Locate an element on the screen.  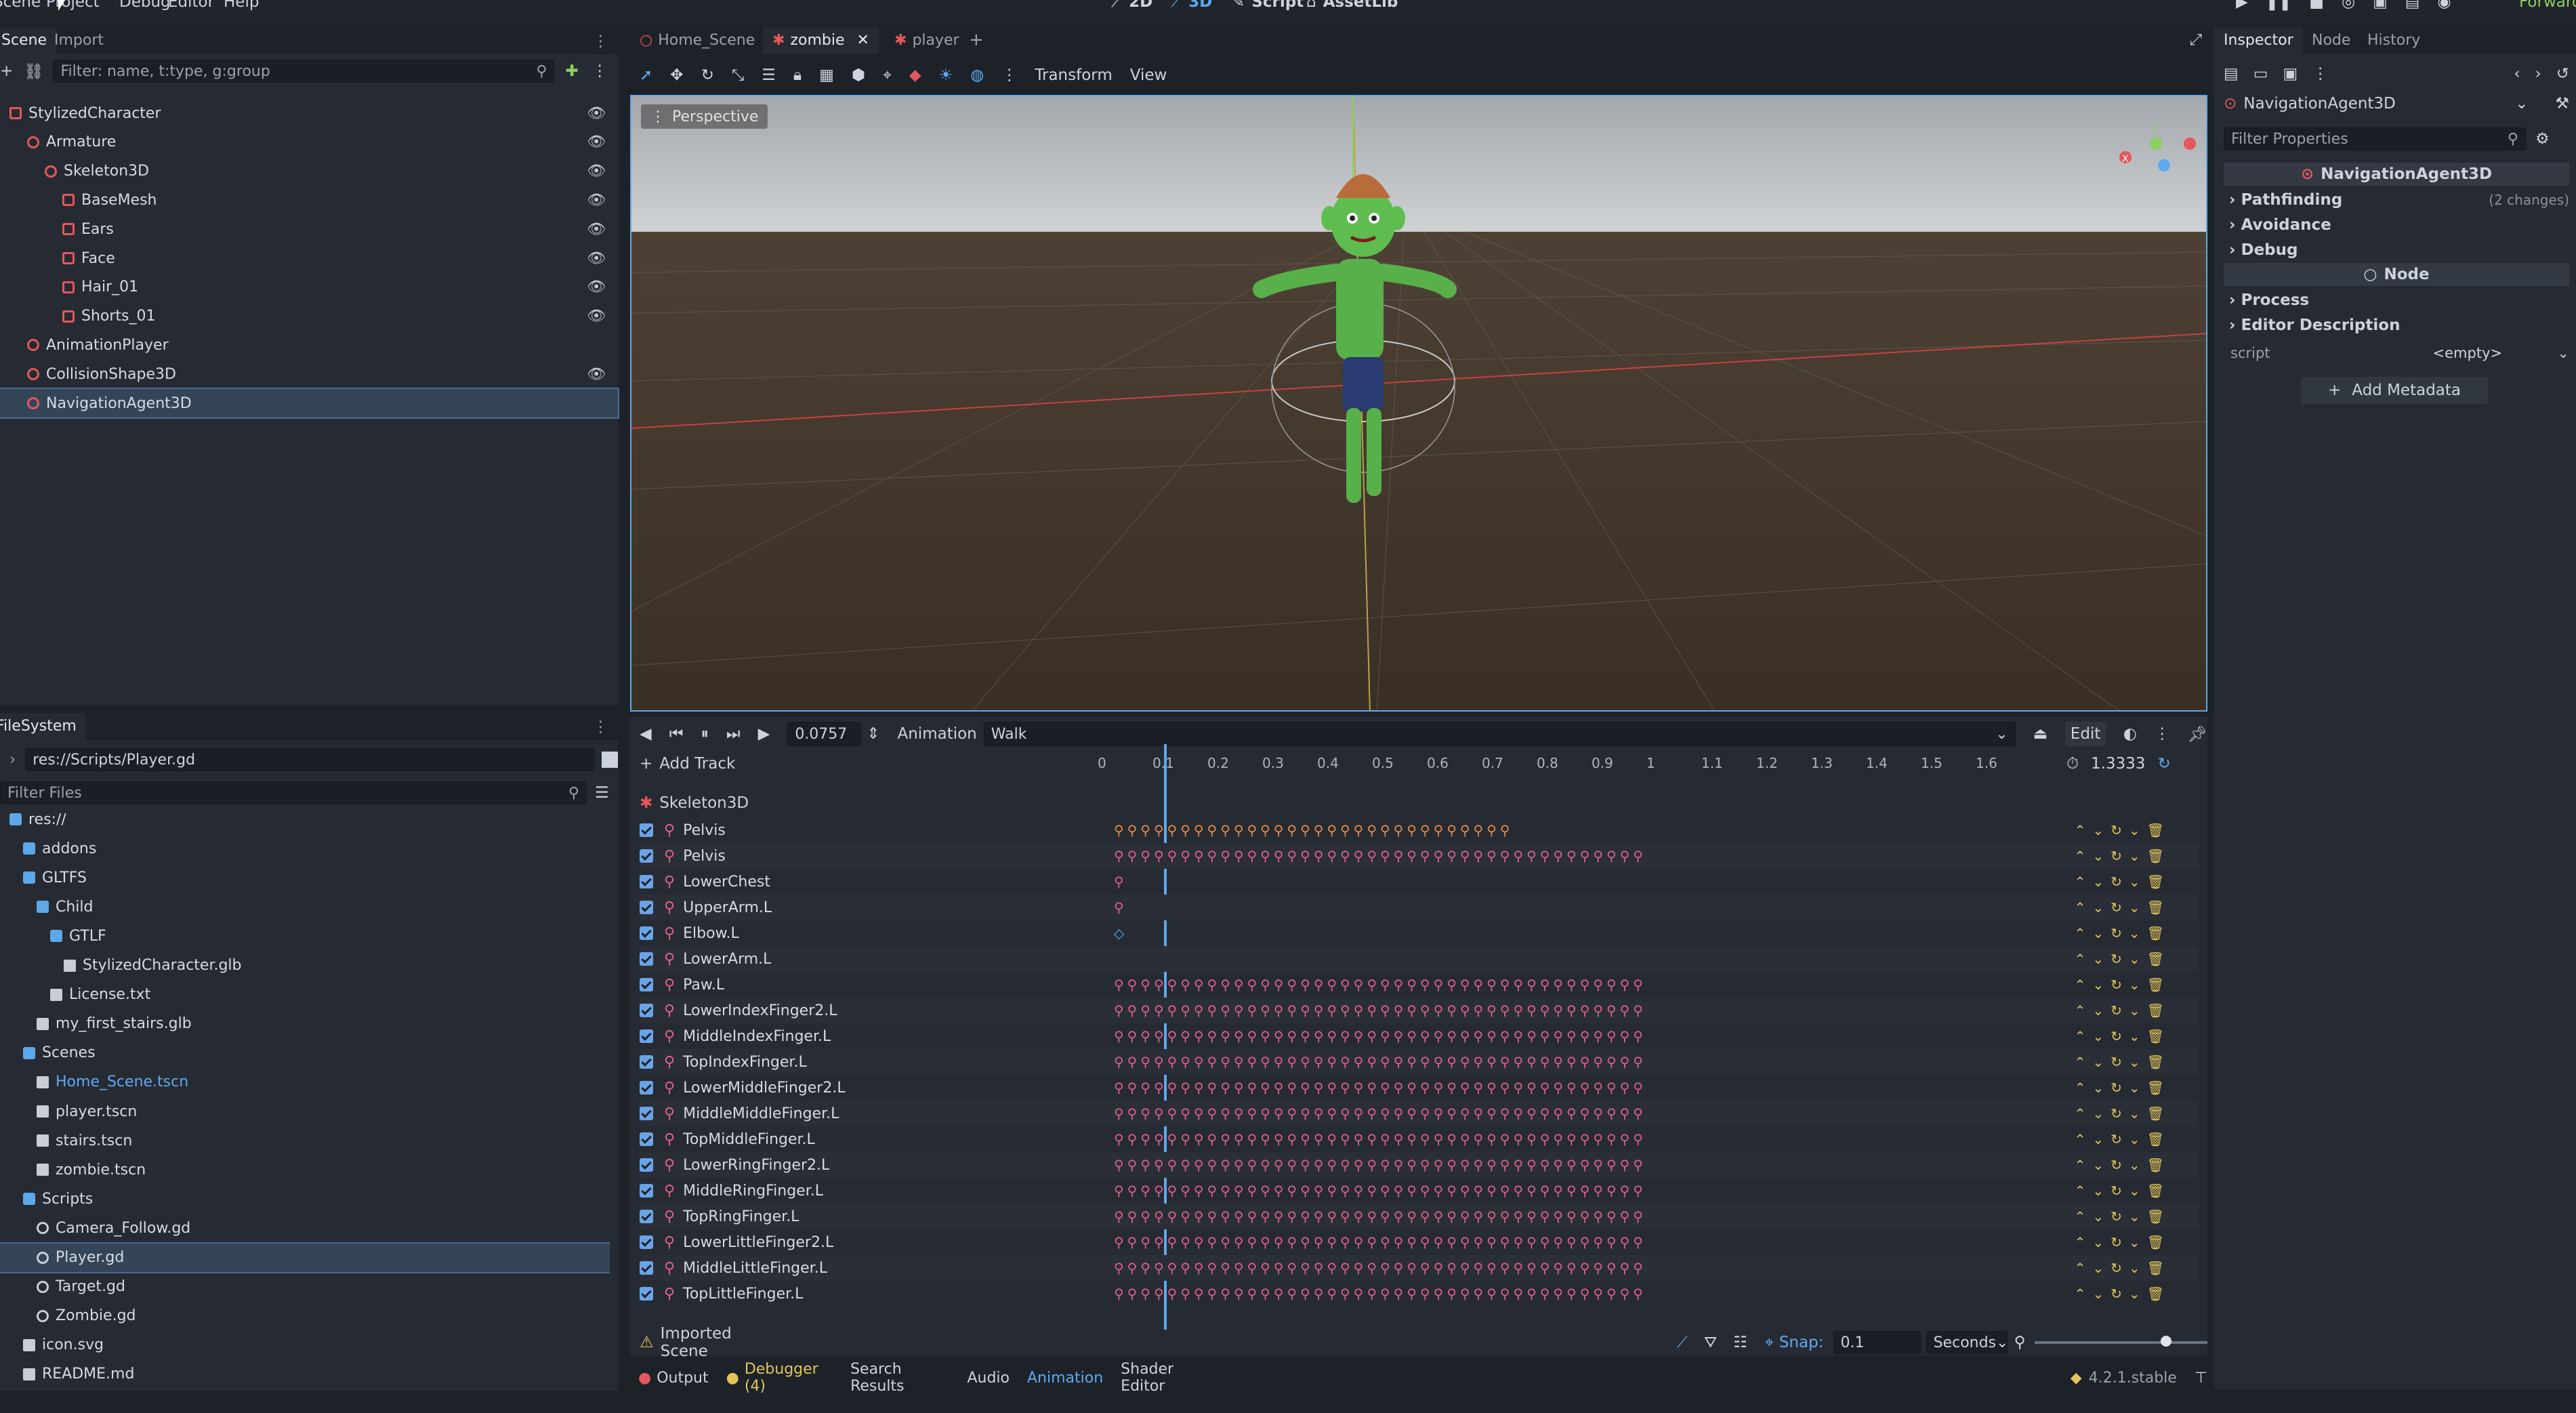
menu-debug: Debug is located at coordinates (145, 5).